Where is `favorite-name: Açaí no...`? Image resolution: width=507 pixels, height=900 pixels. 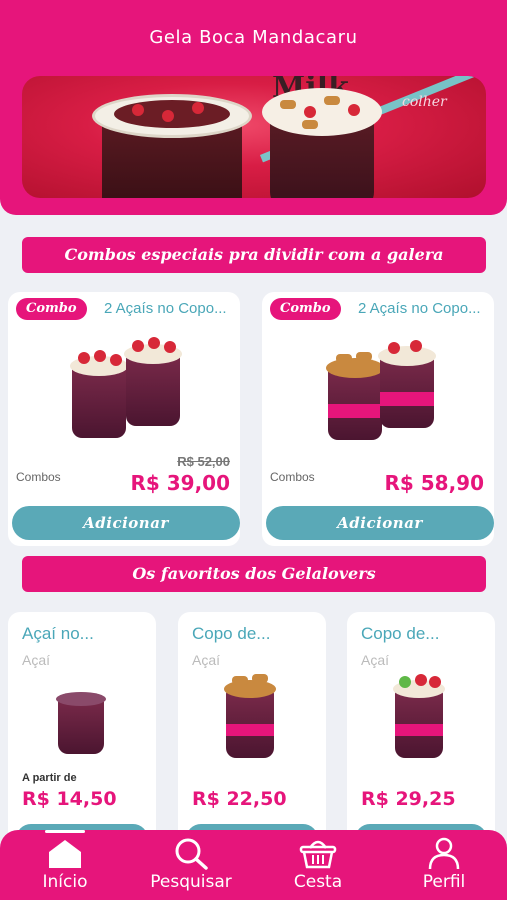 favorite-name: Açaí no... is located at coordinates (58, 634).